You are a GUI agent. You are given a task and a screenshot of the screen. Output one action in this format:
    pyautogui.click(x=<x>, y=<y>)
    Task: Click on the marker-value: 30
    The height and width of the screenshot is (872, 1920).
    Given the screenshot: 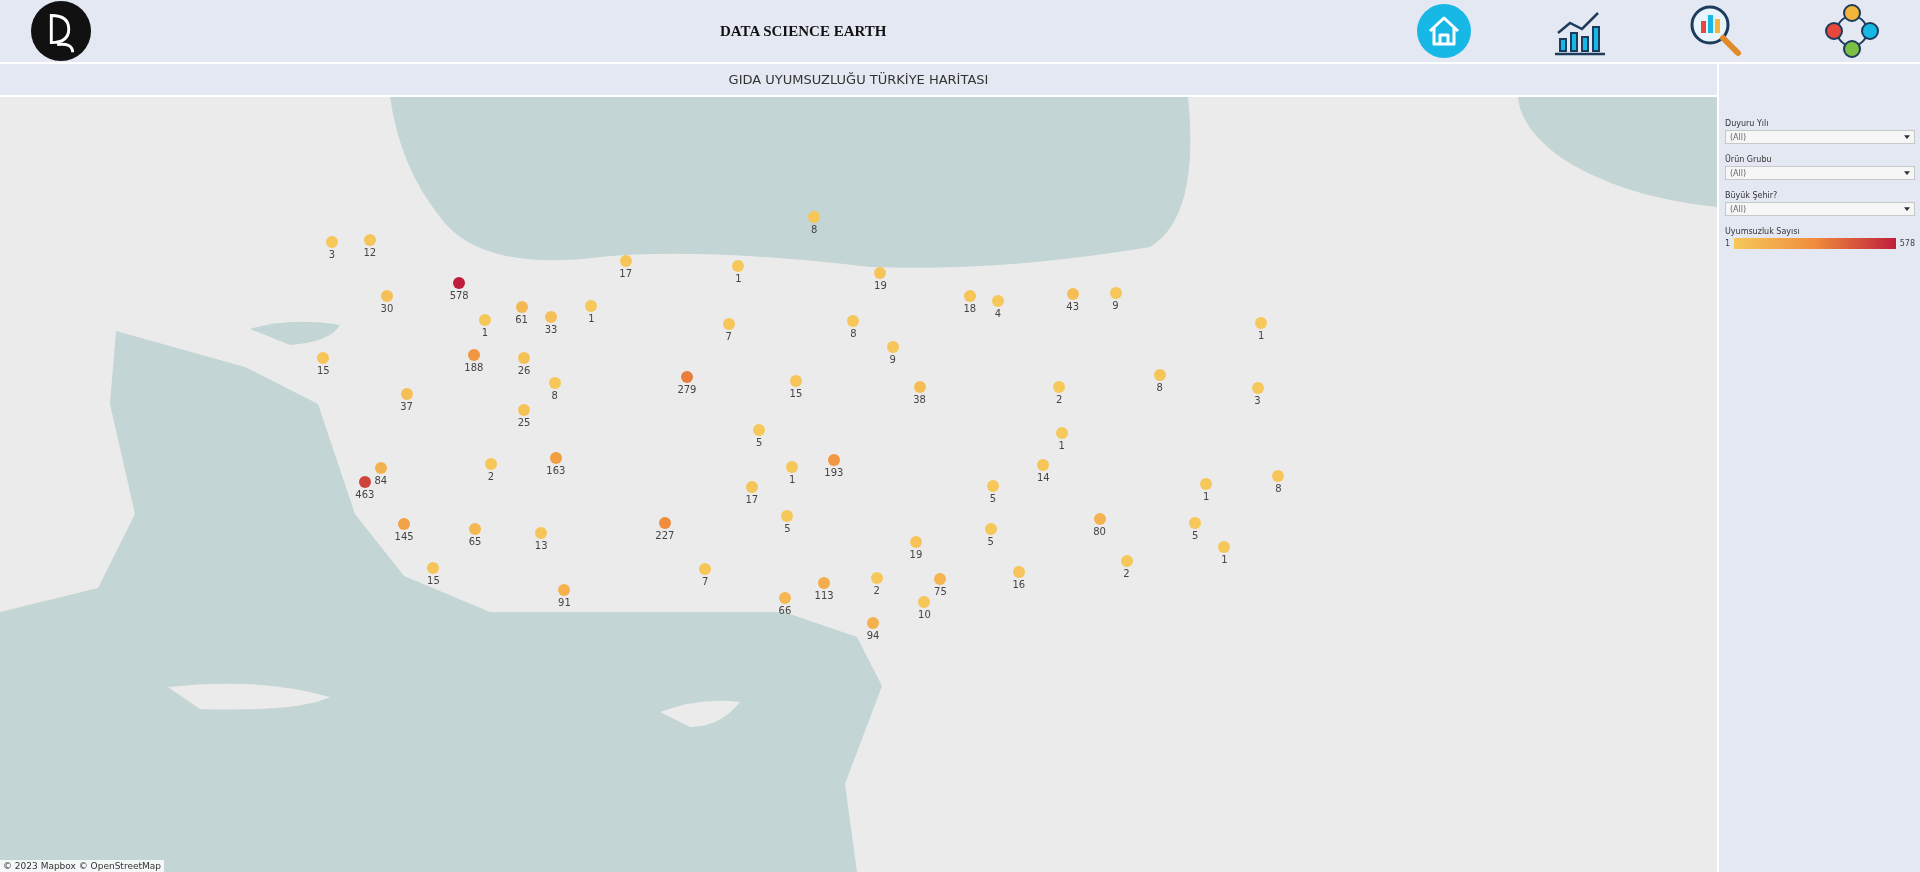 What is the action you would take?
    pyautogui.click(x=387, y=309)
    